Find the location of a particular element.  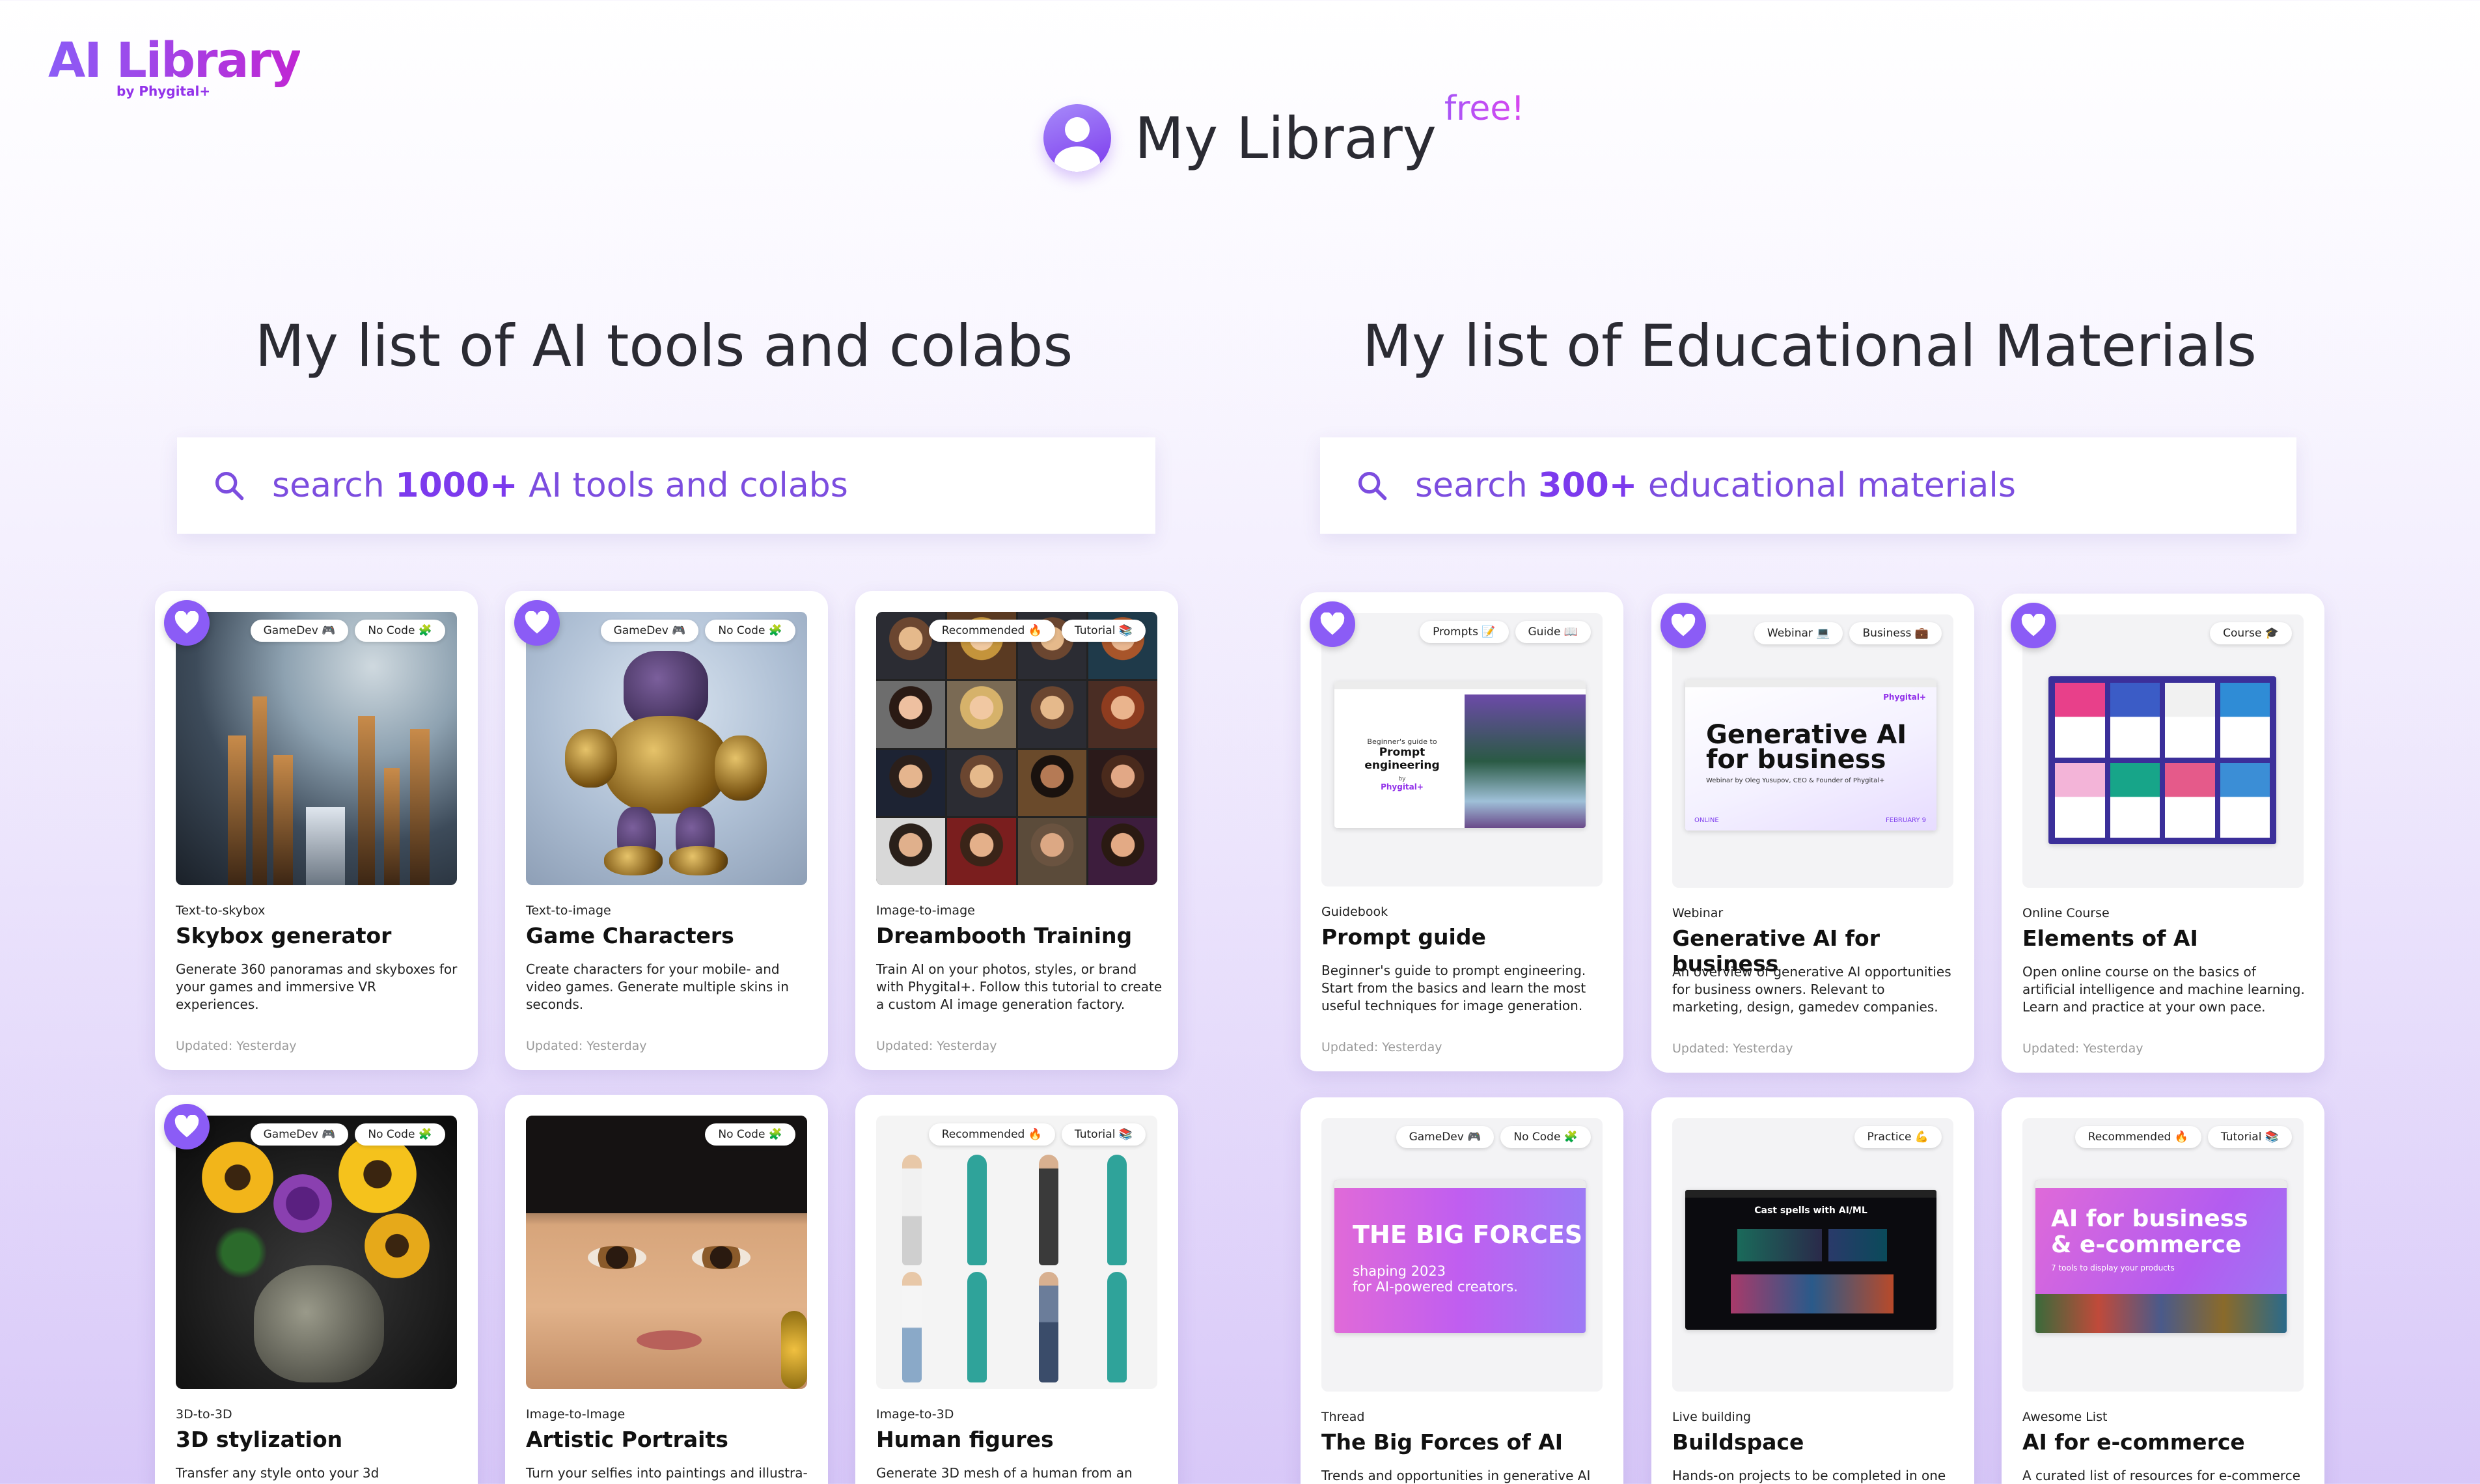

card-category: Live building is located at coordinates (1711, 1417).